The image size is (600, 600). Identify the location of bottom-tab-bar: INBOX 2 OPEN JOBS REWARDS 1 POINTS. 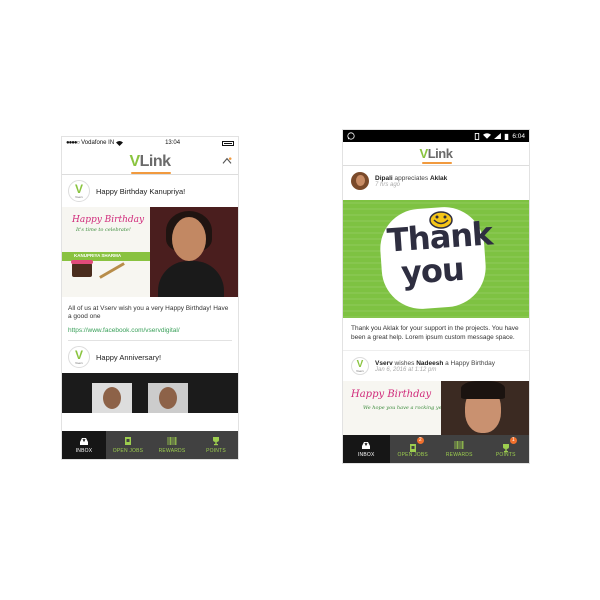
(436, 449).